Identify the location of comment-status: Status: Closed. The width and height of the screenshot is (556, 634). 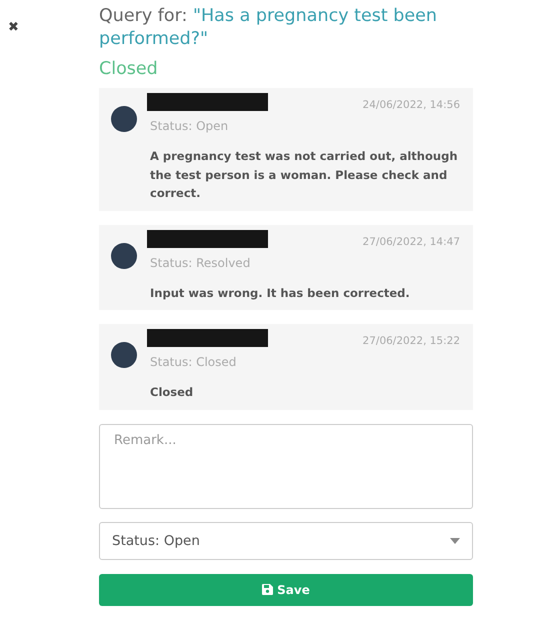
(194, 362).